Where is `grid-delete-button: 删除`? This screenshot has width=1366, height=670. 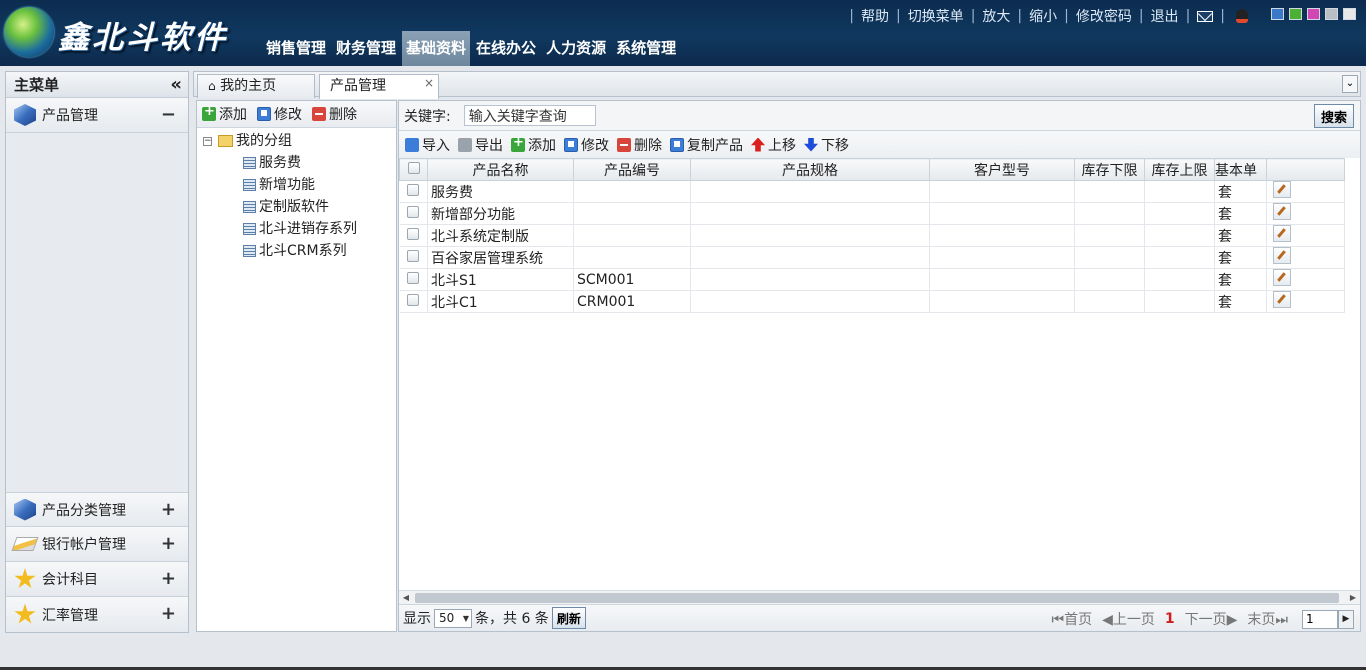 grid-delete-button: 删除 is located at coordinates (639, 145).